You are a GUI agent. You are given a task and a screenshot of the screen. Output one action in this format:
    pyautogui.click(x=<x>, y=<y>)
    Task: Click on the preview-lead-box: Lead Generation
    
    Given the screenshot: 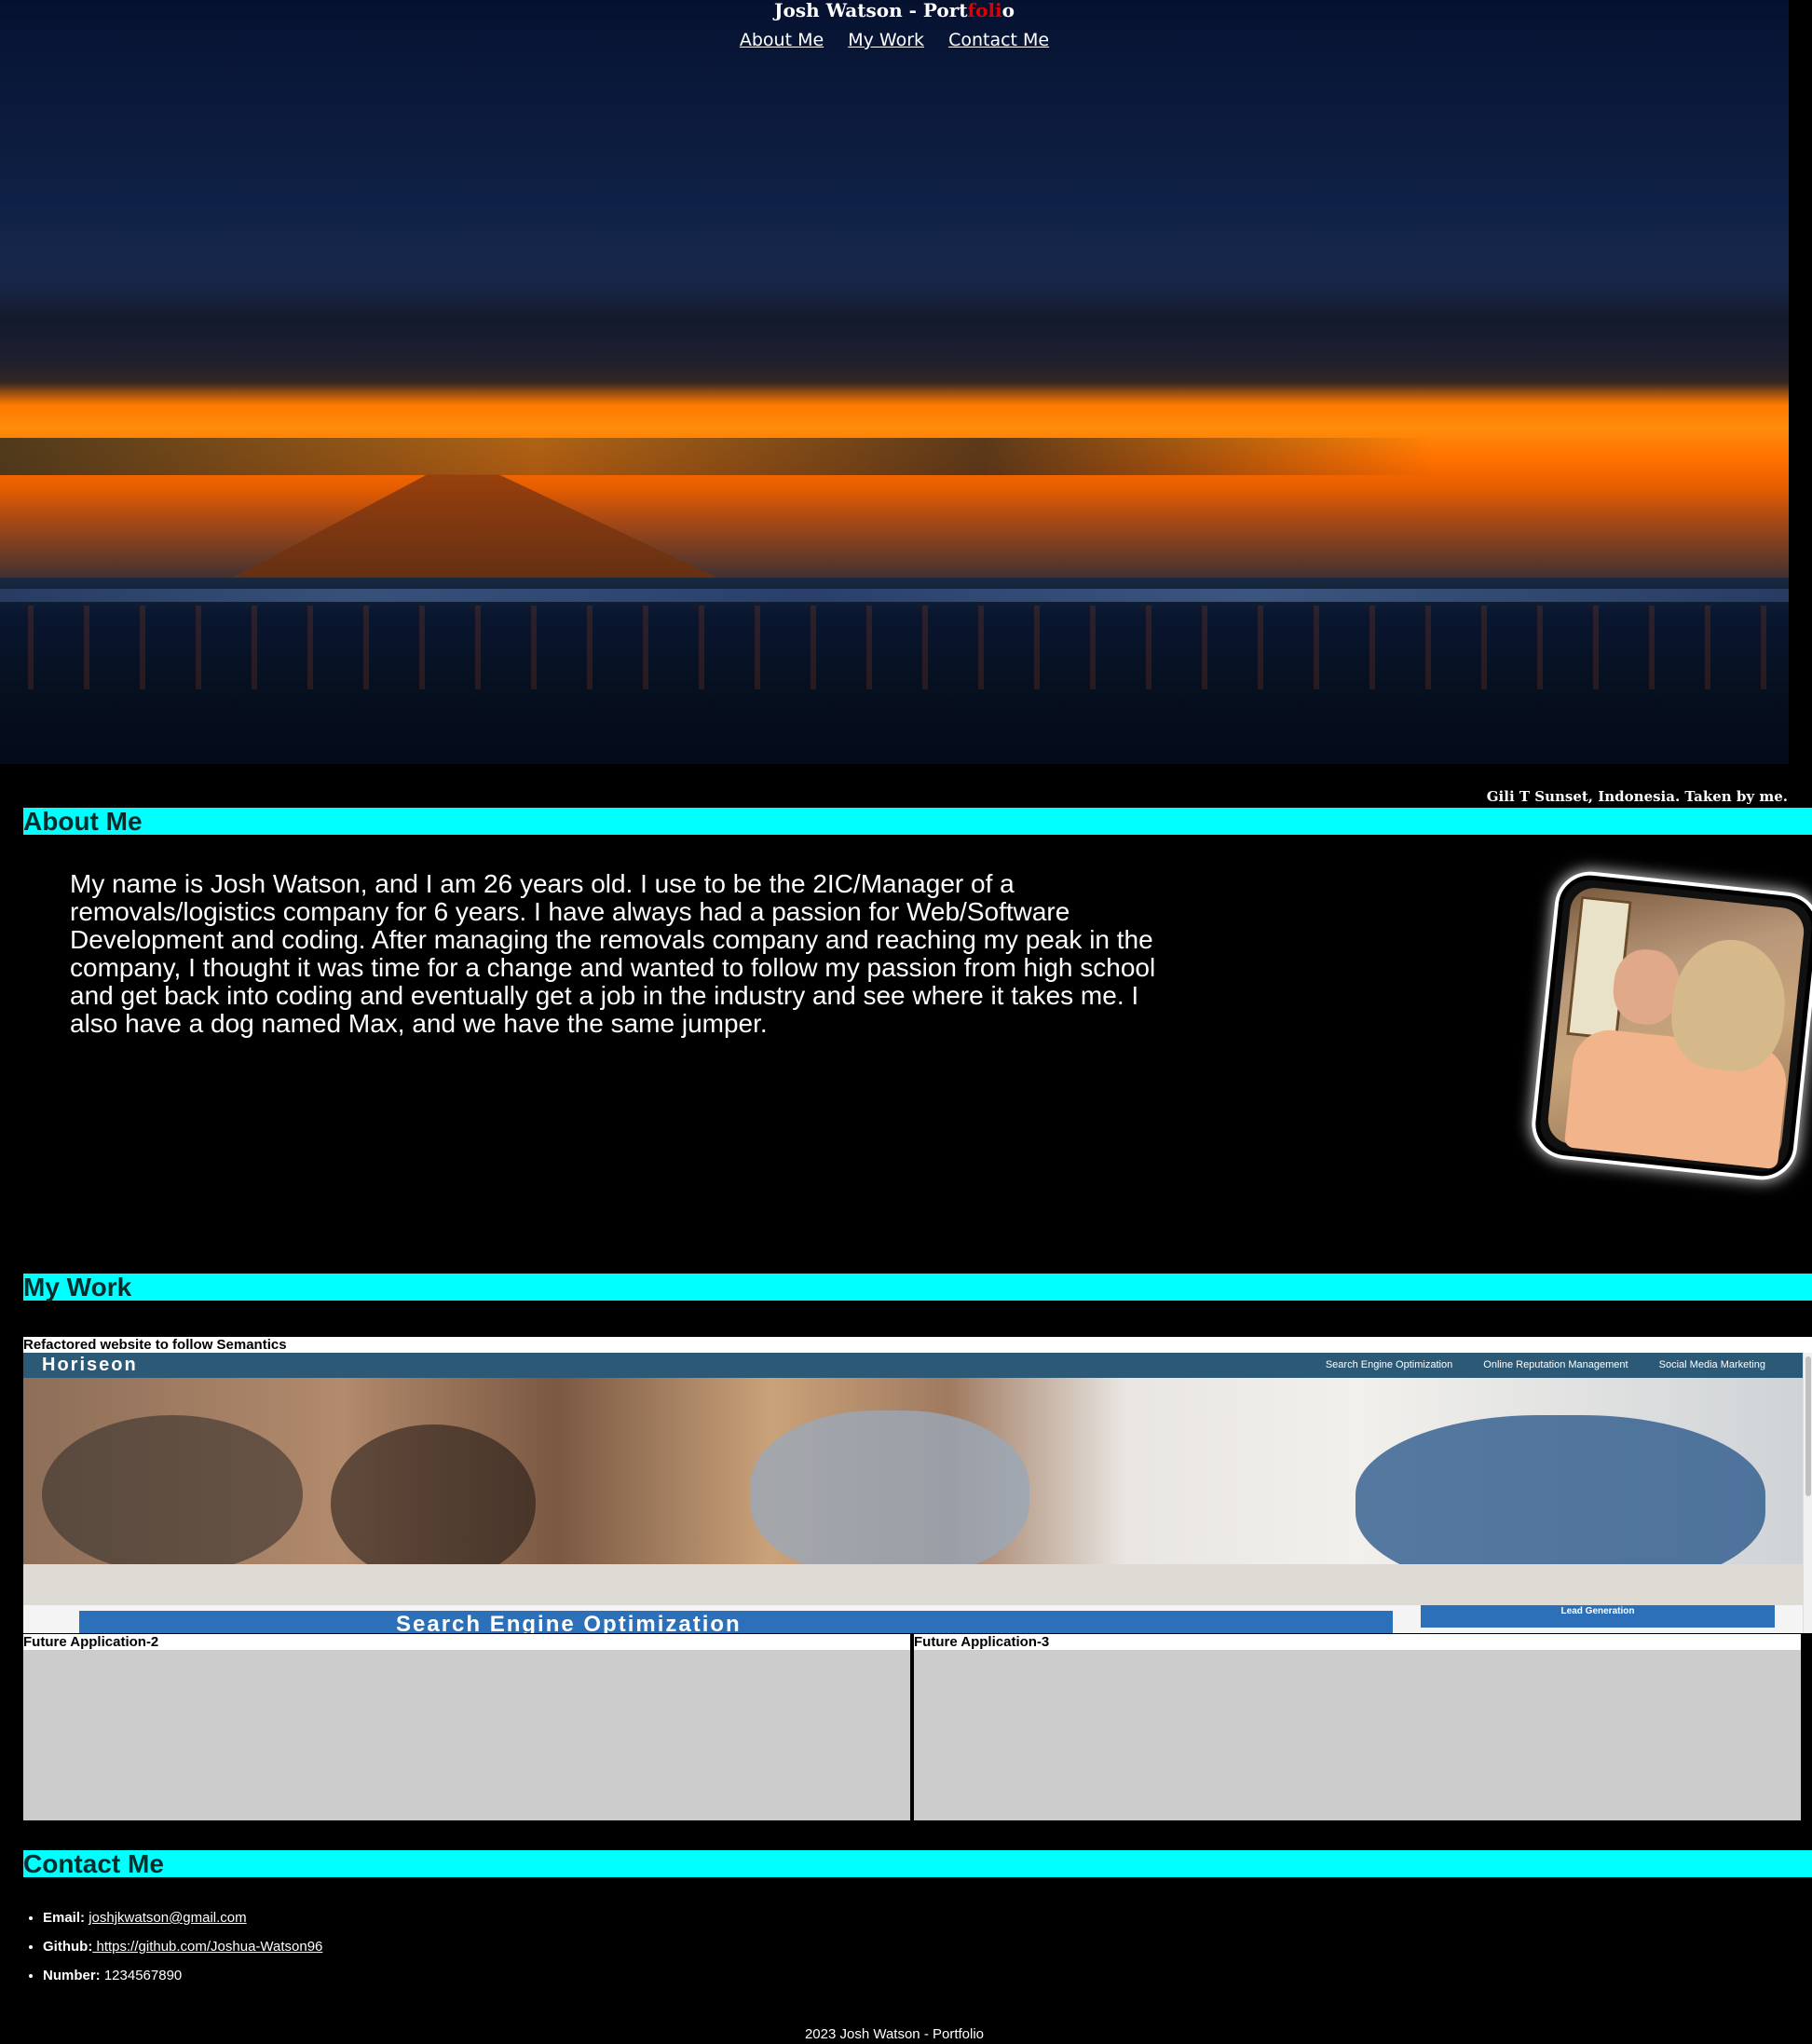 What is the action you would take?
    pyautogui.click(x=1598, y=1616)
    